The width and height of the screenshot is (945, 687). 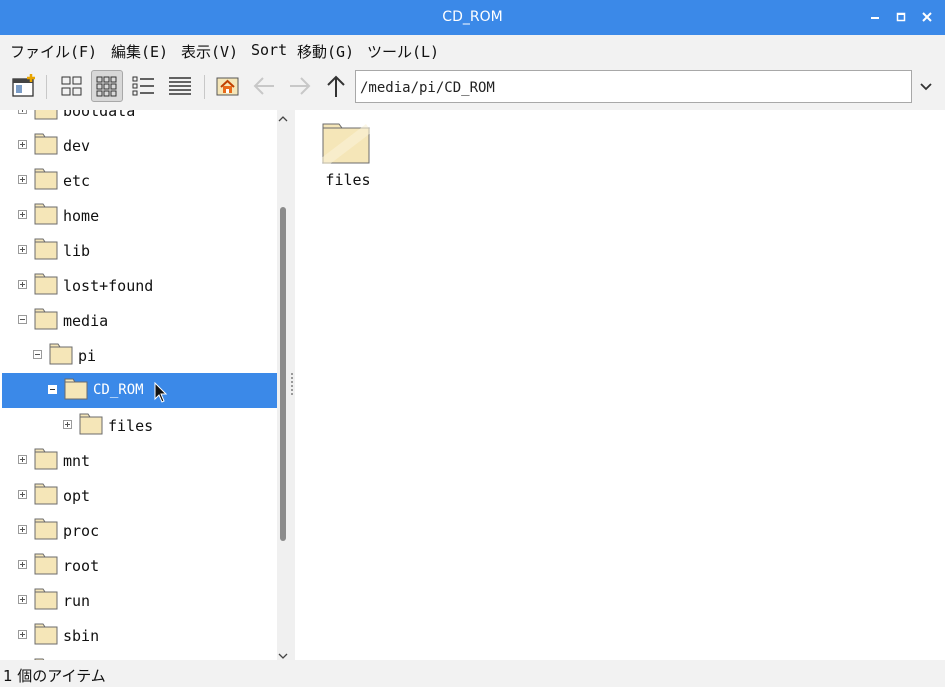 I want to click on tree-item: root, so click(x=138, y=565).